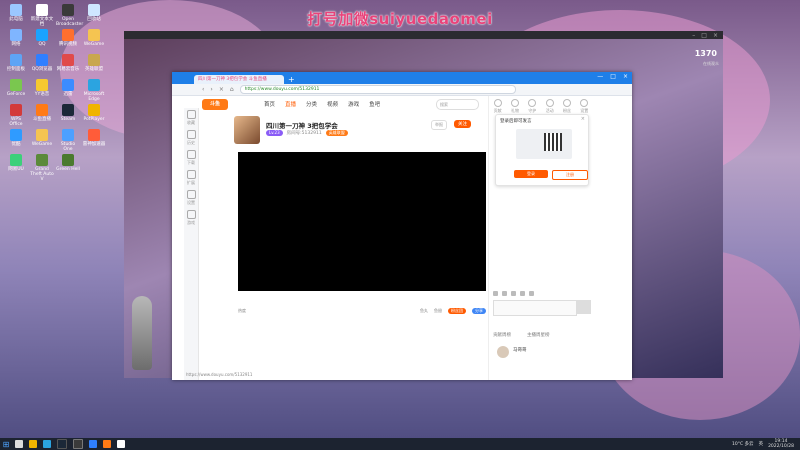  Describe the element at coordinates (362, 221) in the screenshot. I see `video-player` at that location.